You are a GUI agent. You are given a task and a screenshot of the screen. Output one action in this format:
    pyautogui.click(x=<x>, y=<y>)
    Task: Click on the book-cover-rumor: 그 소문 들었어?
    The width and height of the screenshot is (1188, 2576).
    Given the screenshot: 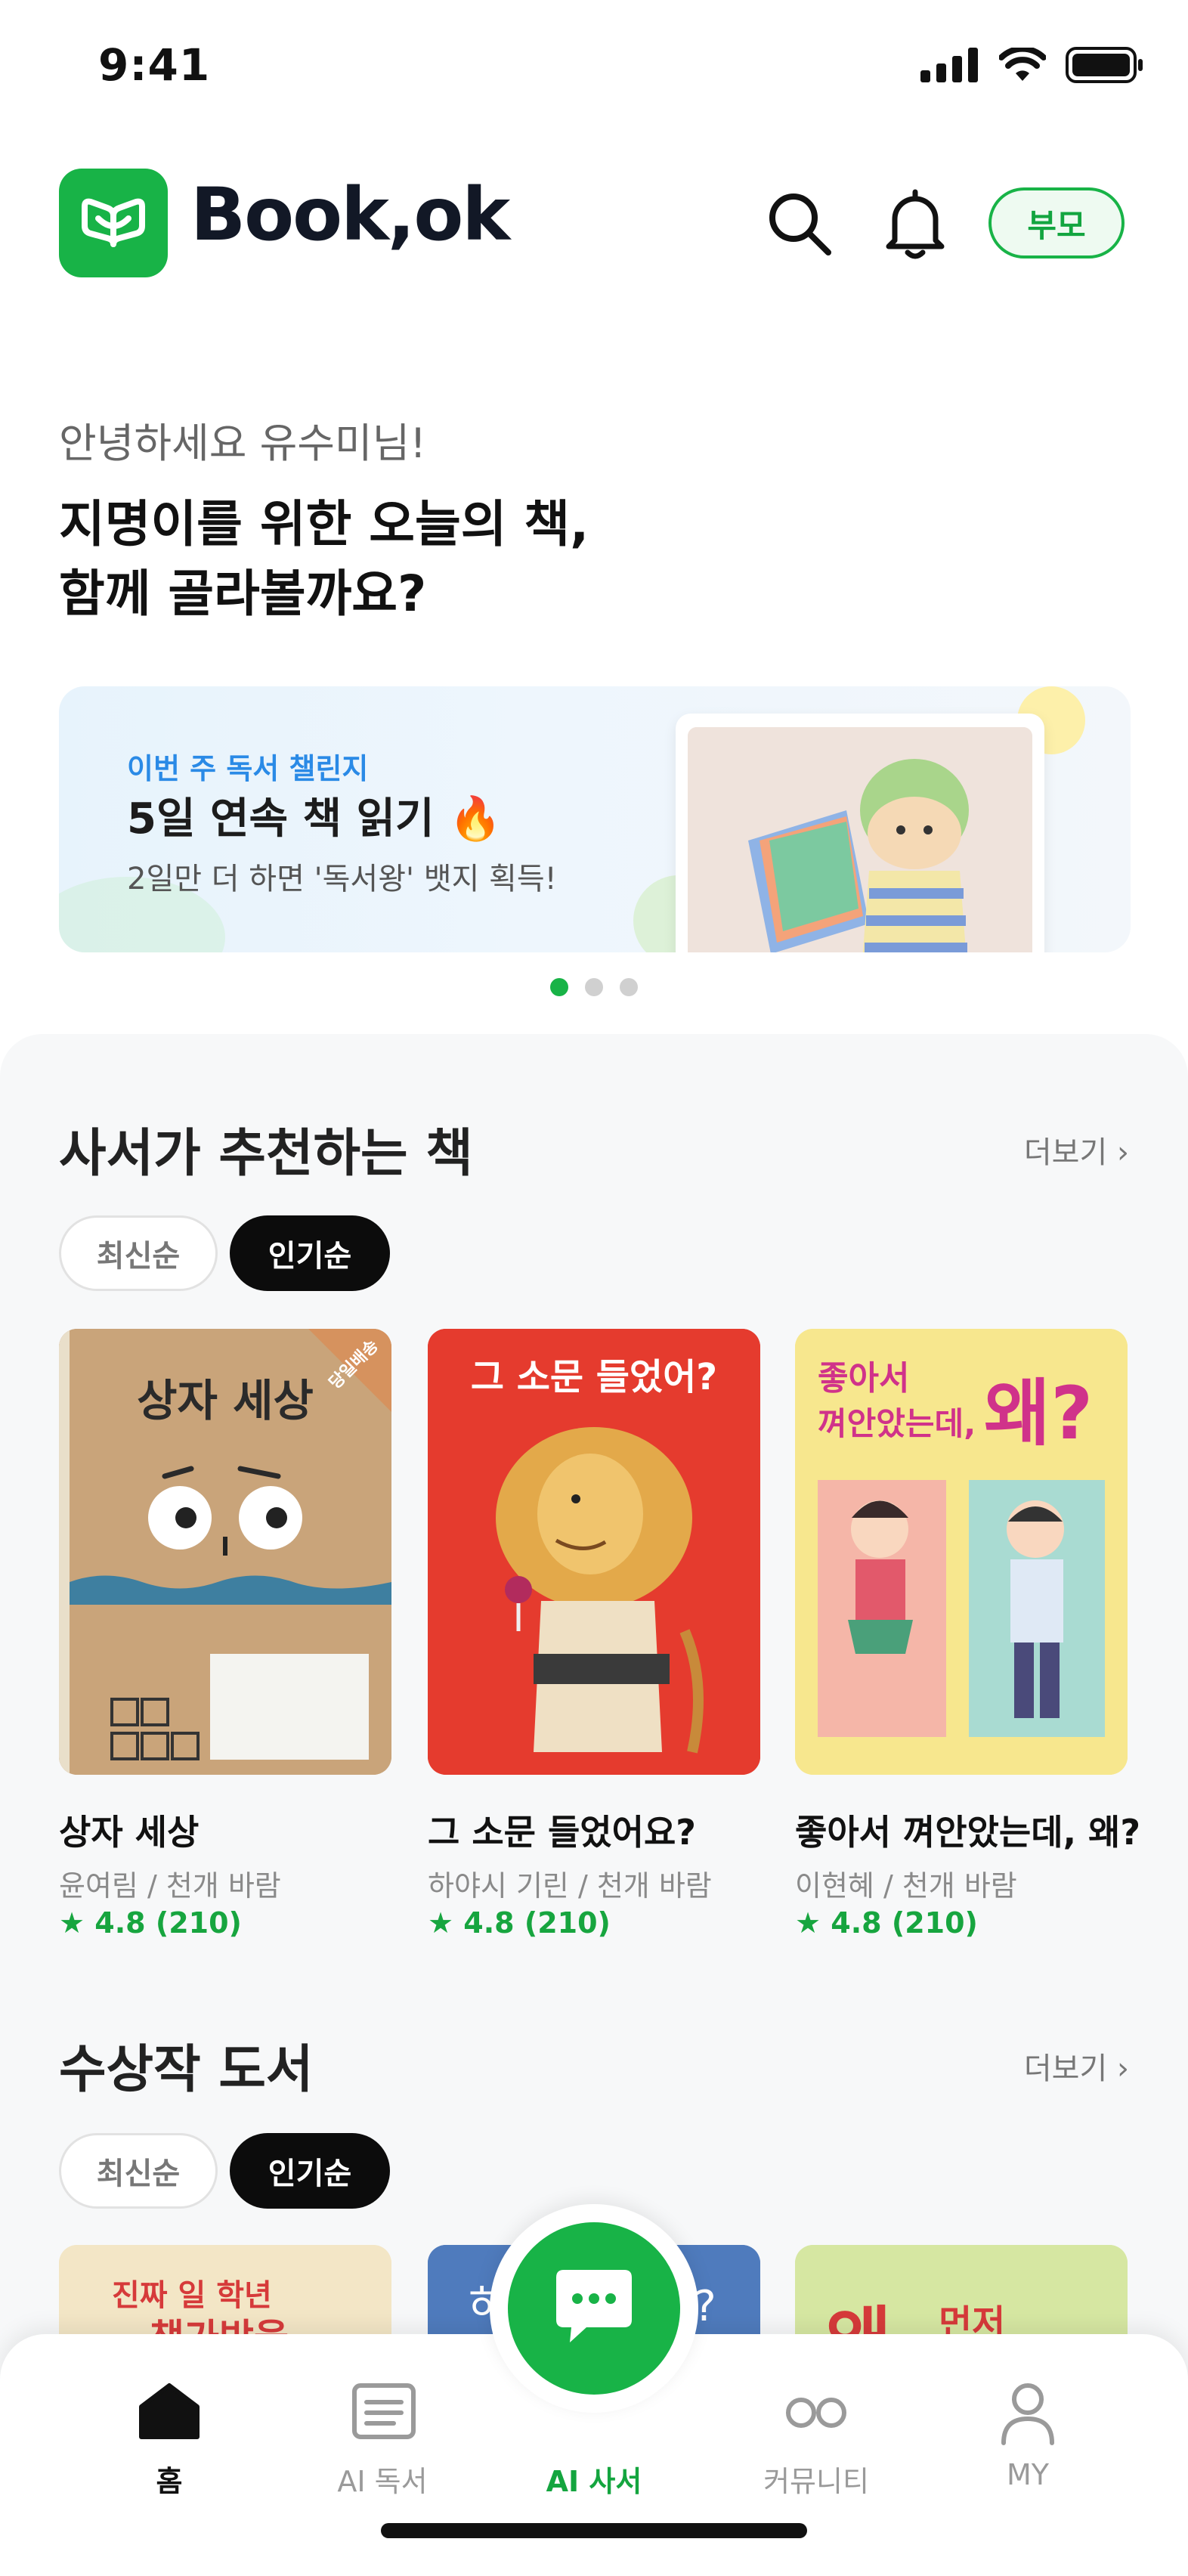 What is the action you would take?
    pyautogui.click(x=594, y=1552)
    